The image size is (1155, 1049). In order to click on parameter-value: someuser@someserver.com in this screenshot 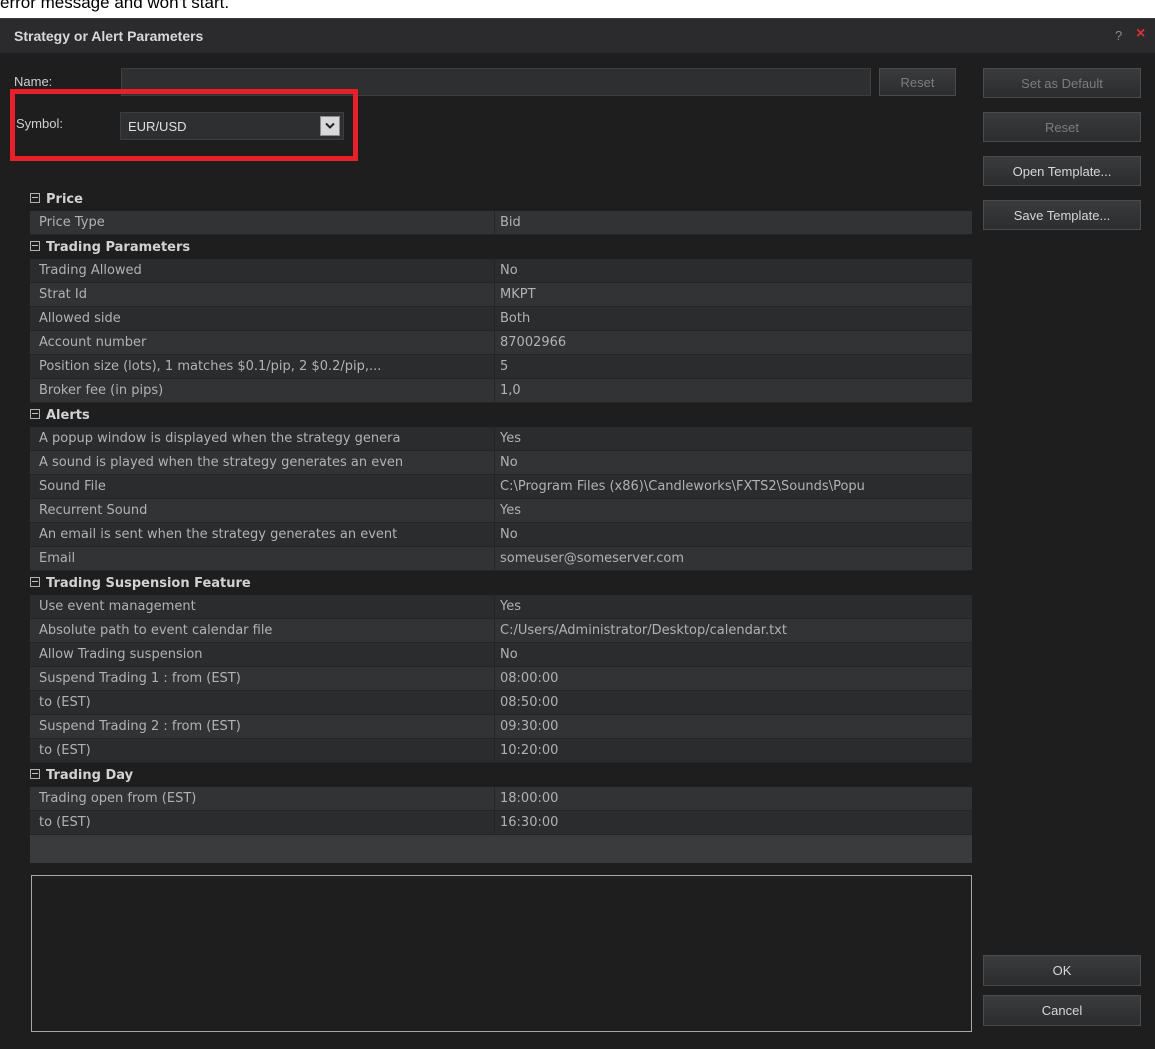, I will do `click(733, 558)`.